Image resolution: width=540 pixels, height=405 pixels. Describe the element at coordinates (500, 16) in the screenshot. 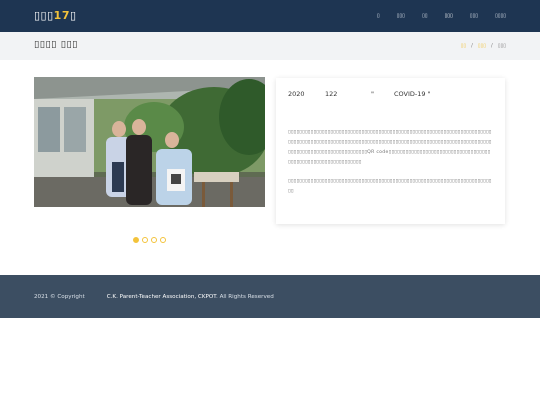

I see `nav-item-6: ▯▯▯▯` at that location.